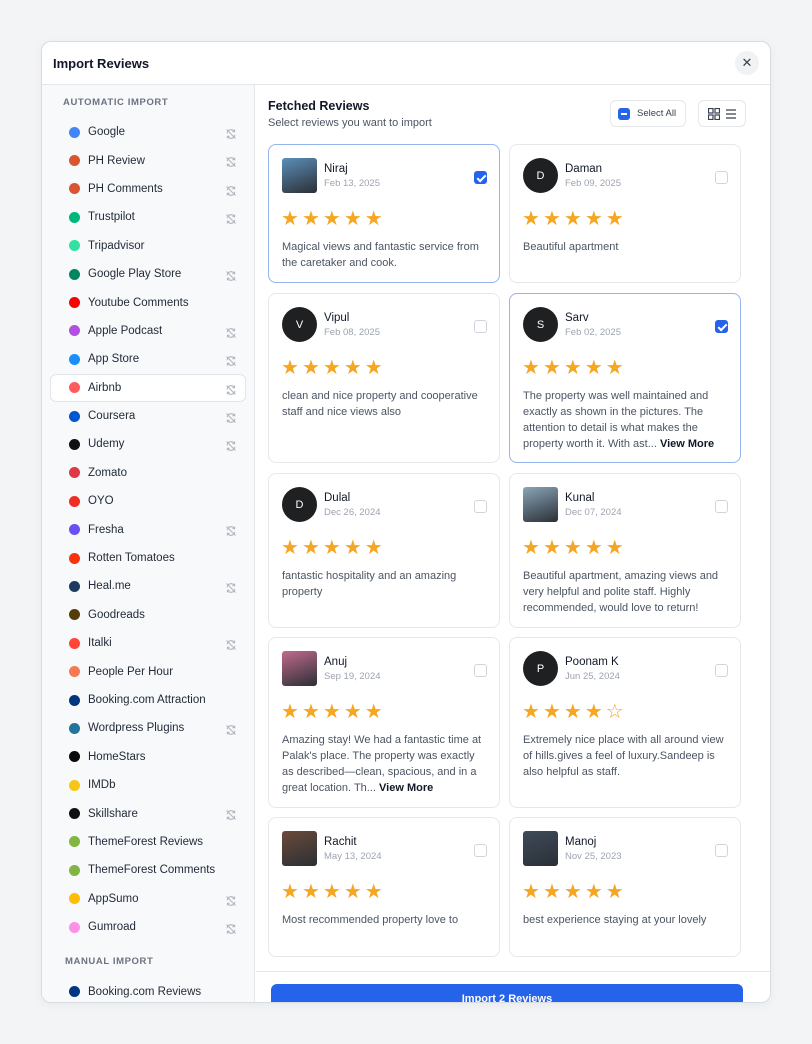 The height and width of the screenshot is (1044, 812). What do you see at coordinates (148, 870) in the screenshot?
I see `source-item-themeforest-comments: ThemeForest Comments` at bounding box center [148, 870].